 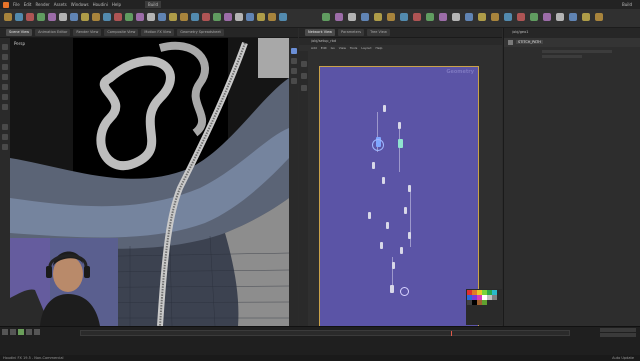 What do you see at coordinates (42, 4) in the screenshot?
I see `menu-render: Render` at bounding box center [42, 4].